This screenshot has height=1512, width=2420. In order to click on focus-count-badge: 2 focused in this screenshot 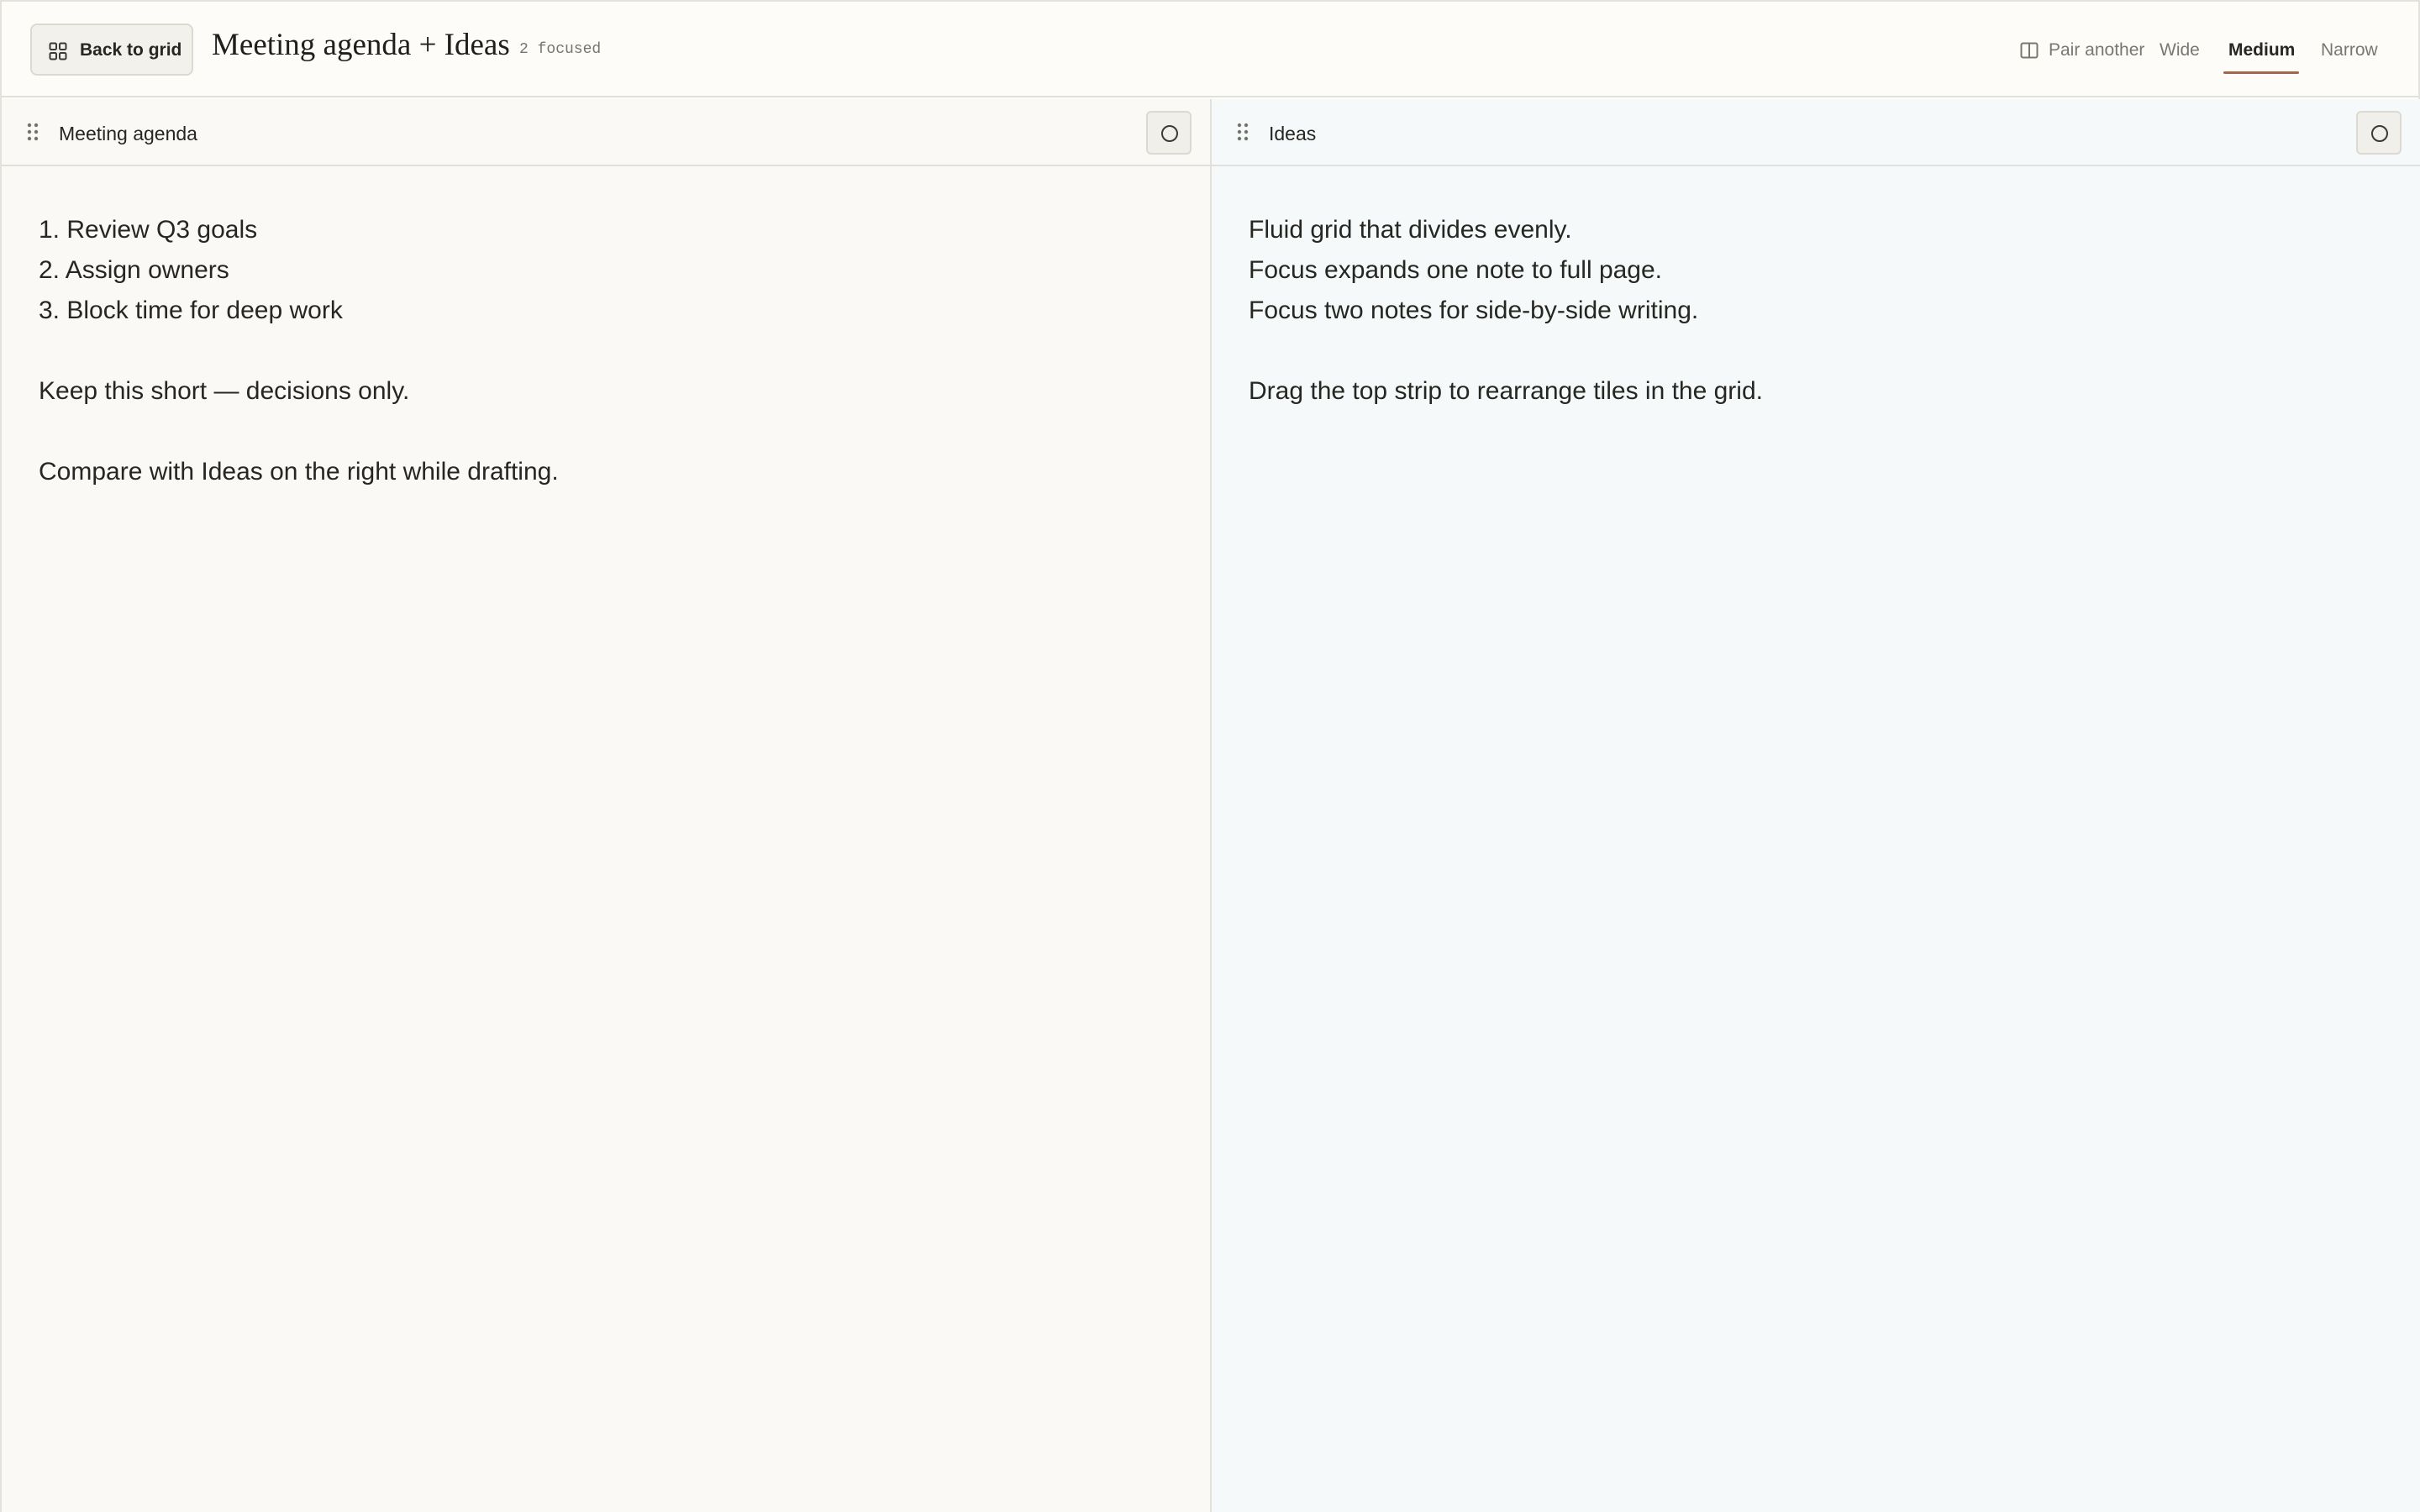, I will do `click(560, 49)`.